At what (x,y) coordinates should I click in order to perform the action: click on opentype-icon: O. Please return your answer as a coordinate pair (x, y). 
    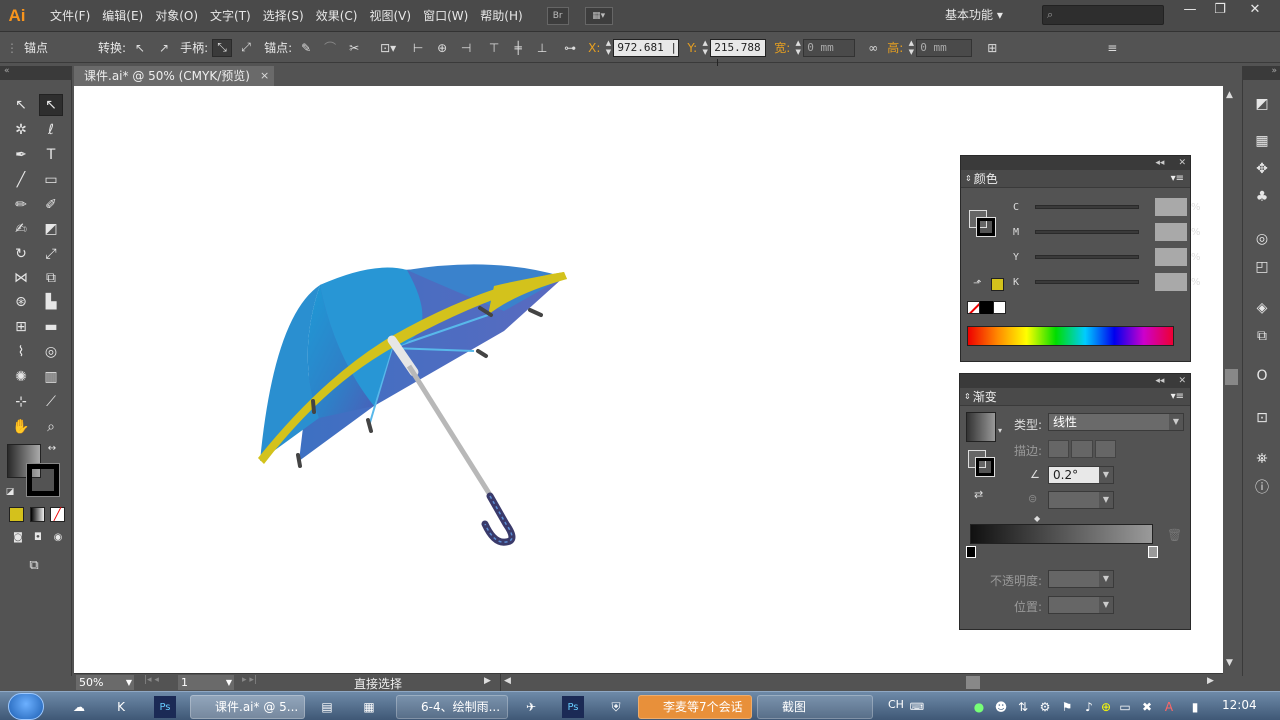
    Looking at the image, I should click on (1262, 376).